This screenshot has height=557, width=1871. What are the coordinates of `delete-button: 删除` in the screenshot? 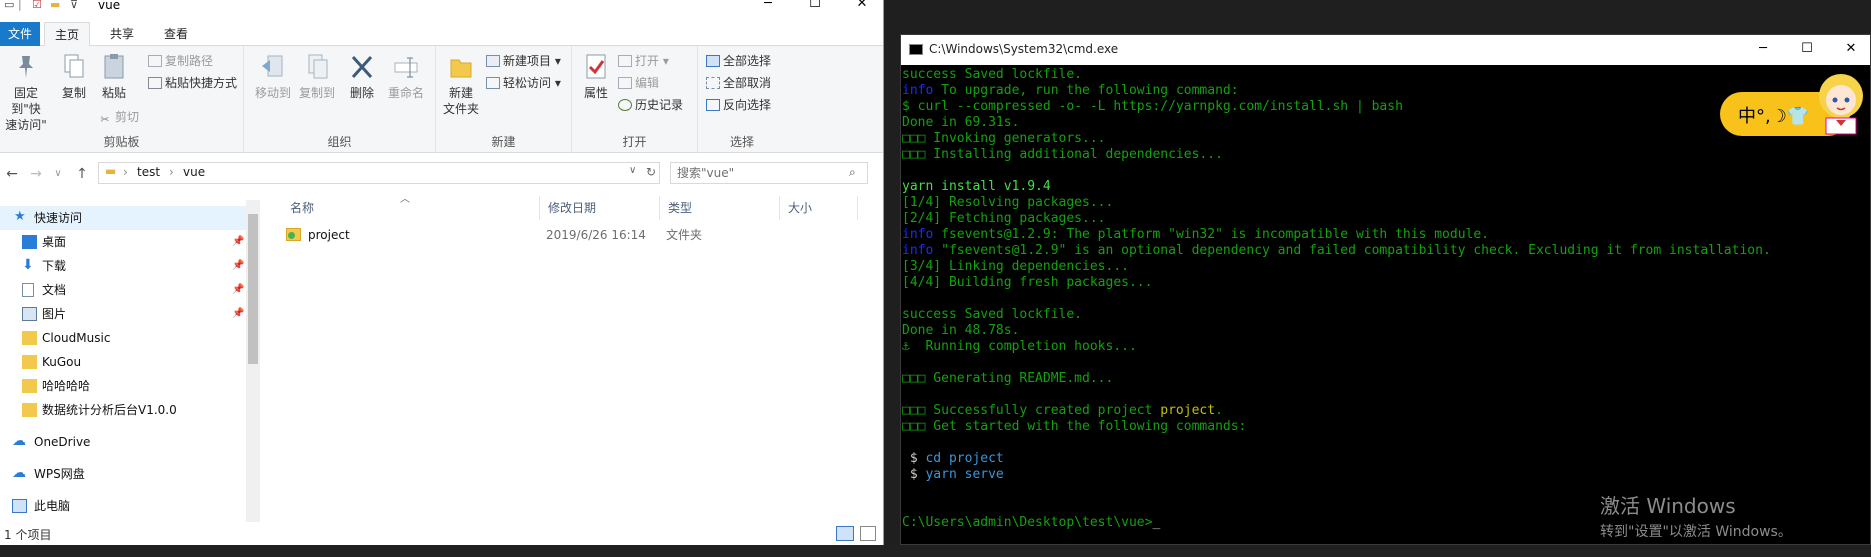 It's located at (362, 76).